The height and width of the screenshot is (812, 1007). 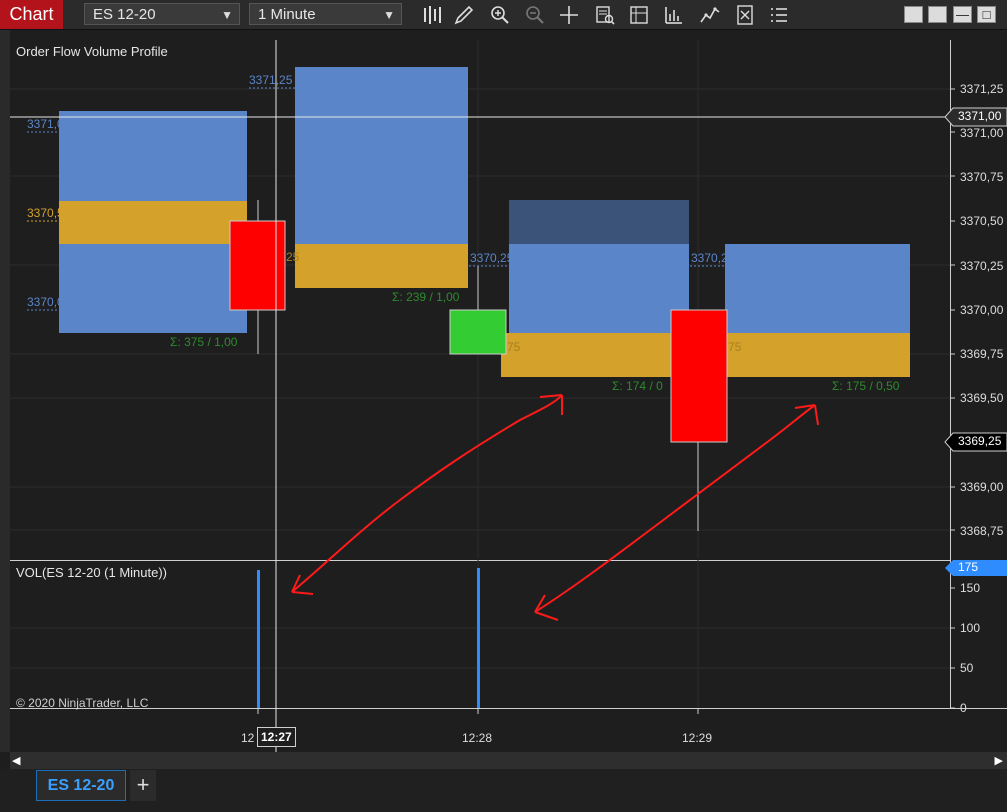 What do you see at coordinates (464, 15) in the screenshot?
I see `draw-pencil-icon` at bounding box center [464, 15].